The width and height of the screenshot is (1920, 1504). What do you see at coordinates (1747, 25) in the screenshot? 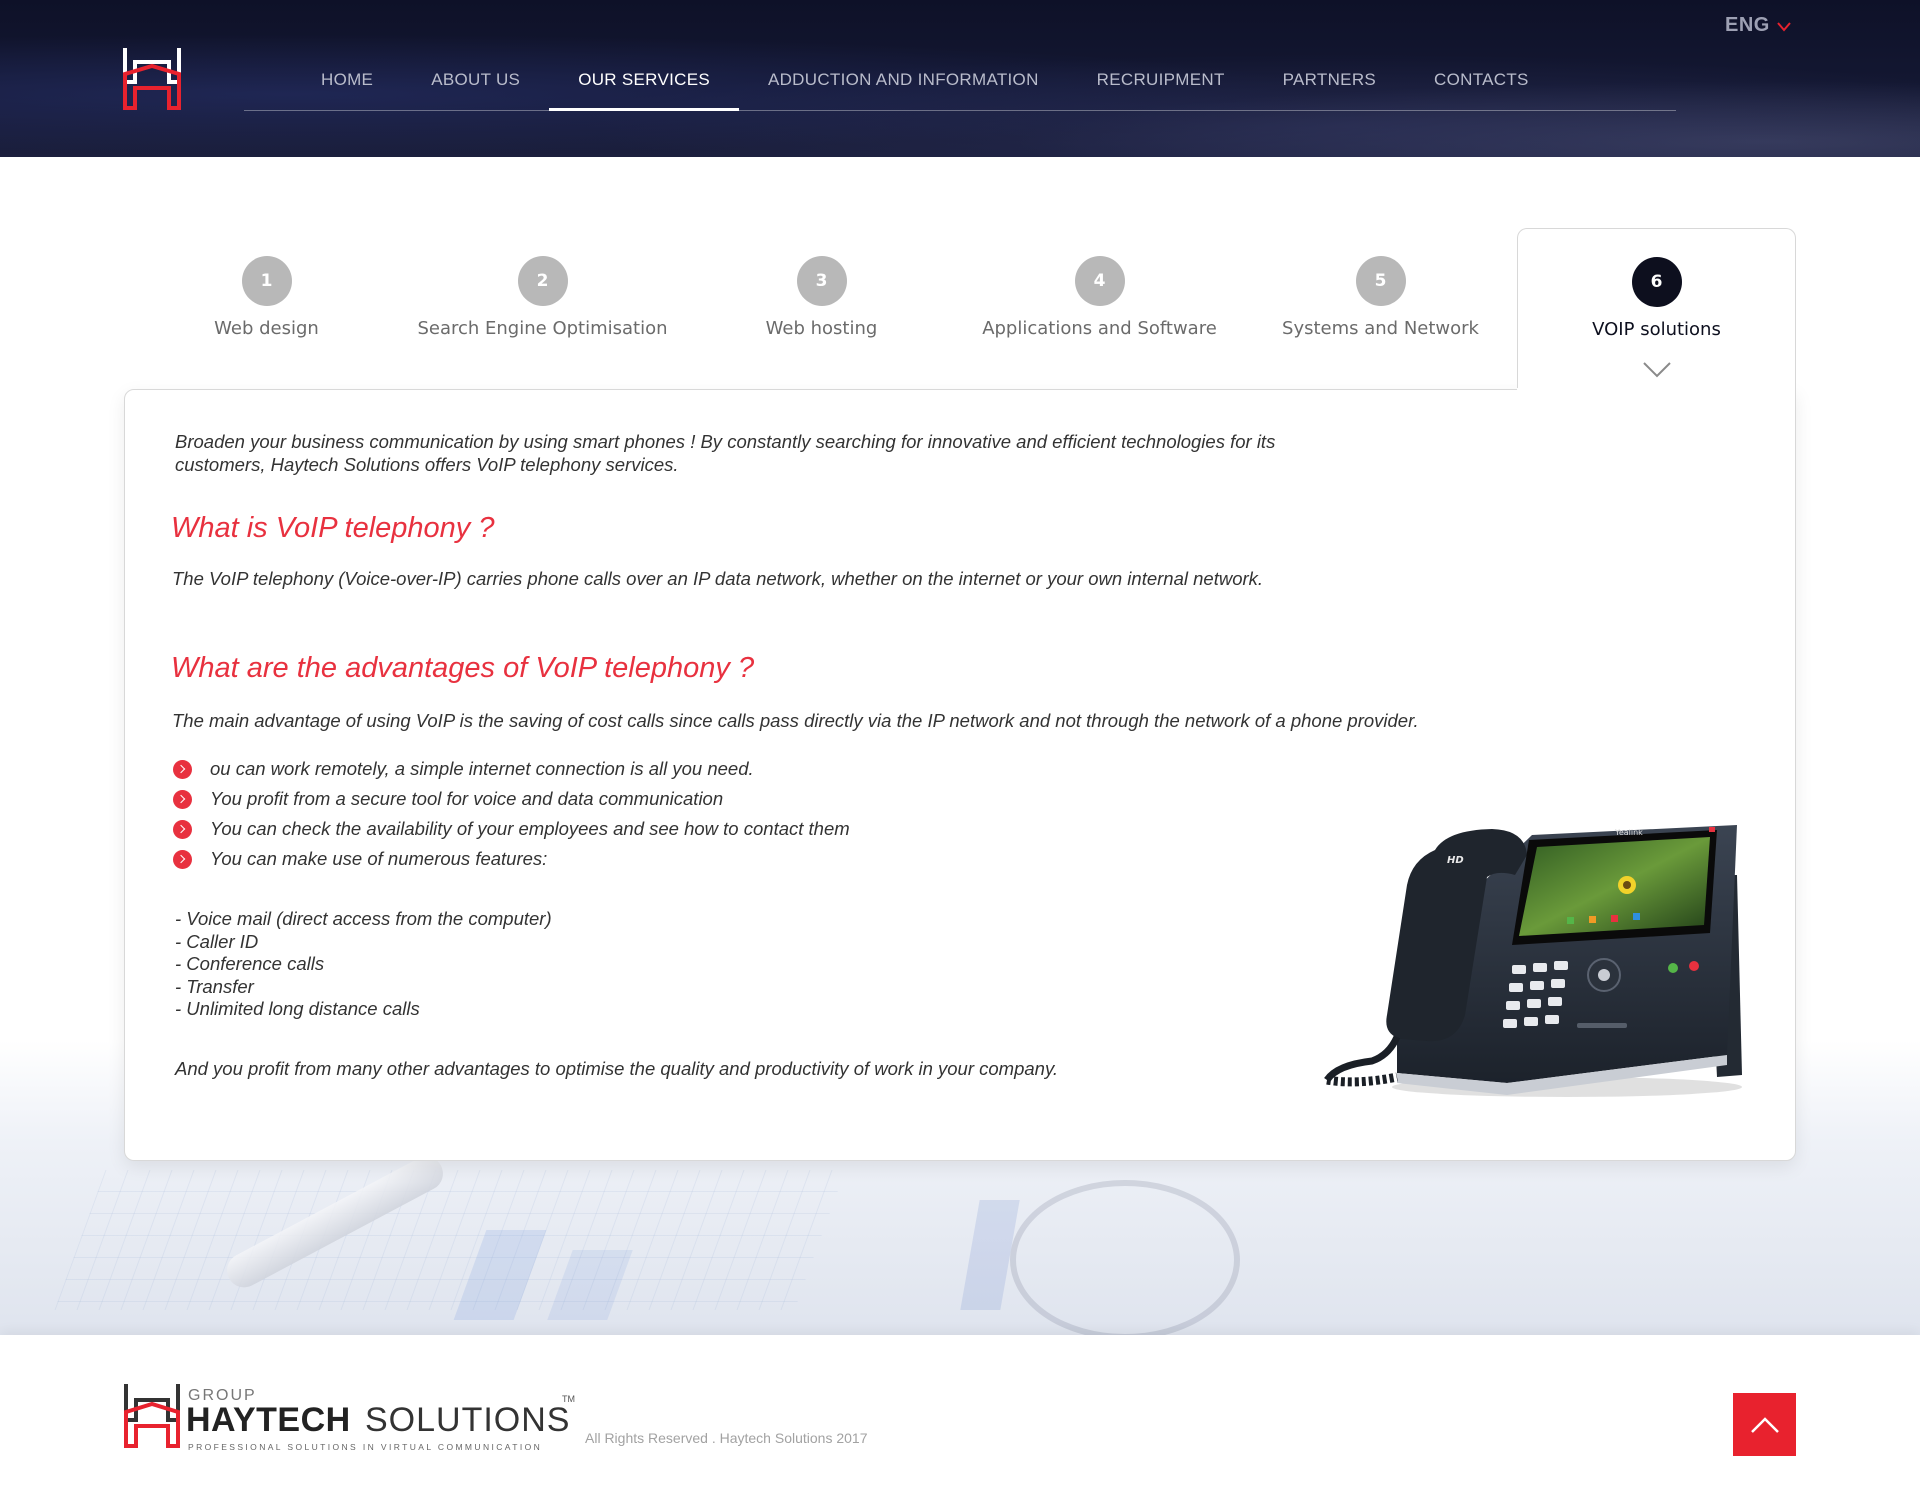
I see `language-label: ENG` at bounding box center [1747, 25].